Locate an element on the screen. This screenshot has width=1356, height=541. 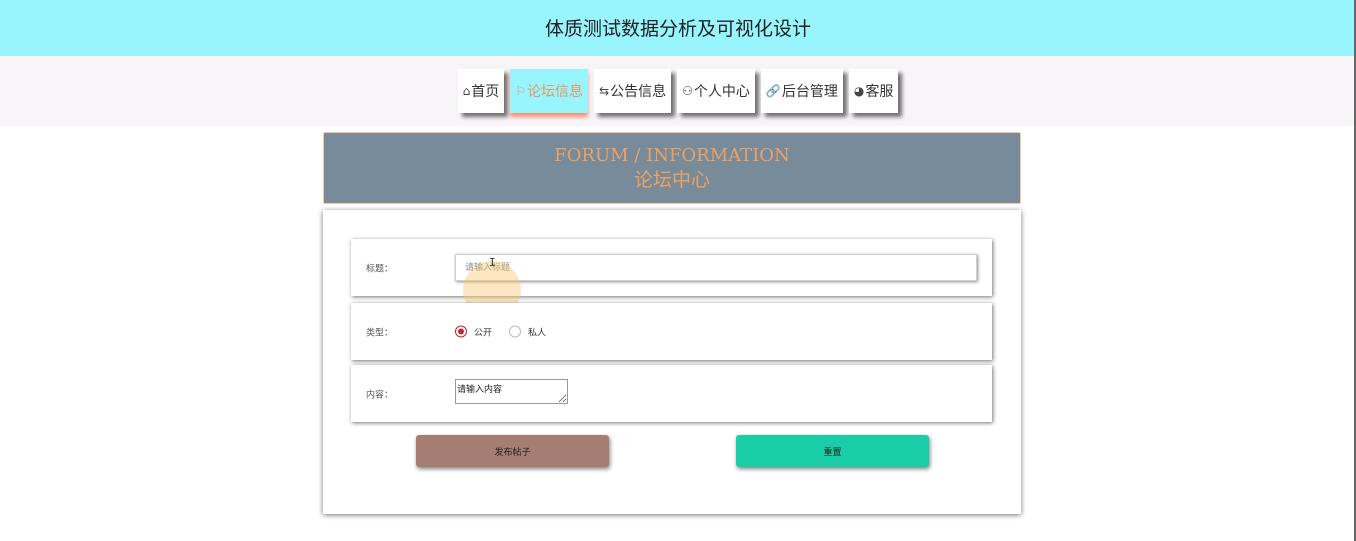
radio-checked-icon is located at coordinates (461, 331).